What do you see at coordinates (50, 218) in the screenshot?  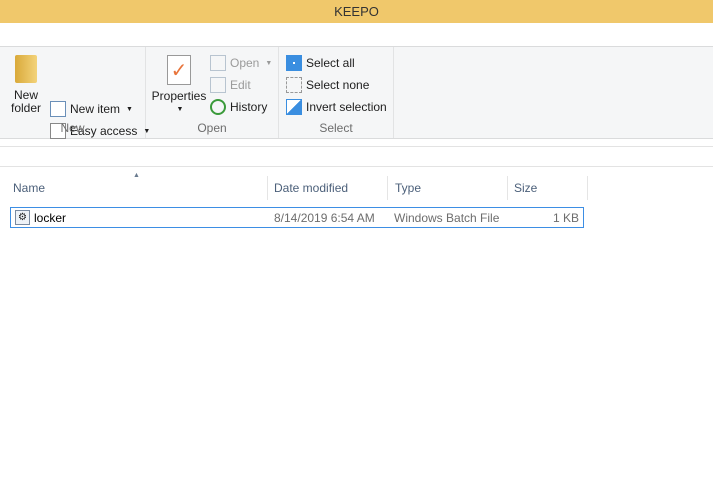 I see `file-name: locker` at bounding box center [50, 218].